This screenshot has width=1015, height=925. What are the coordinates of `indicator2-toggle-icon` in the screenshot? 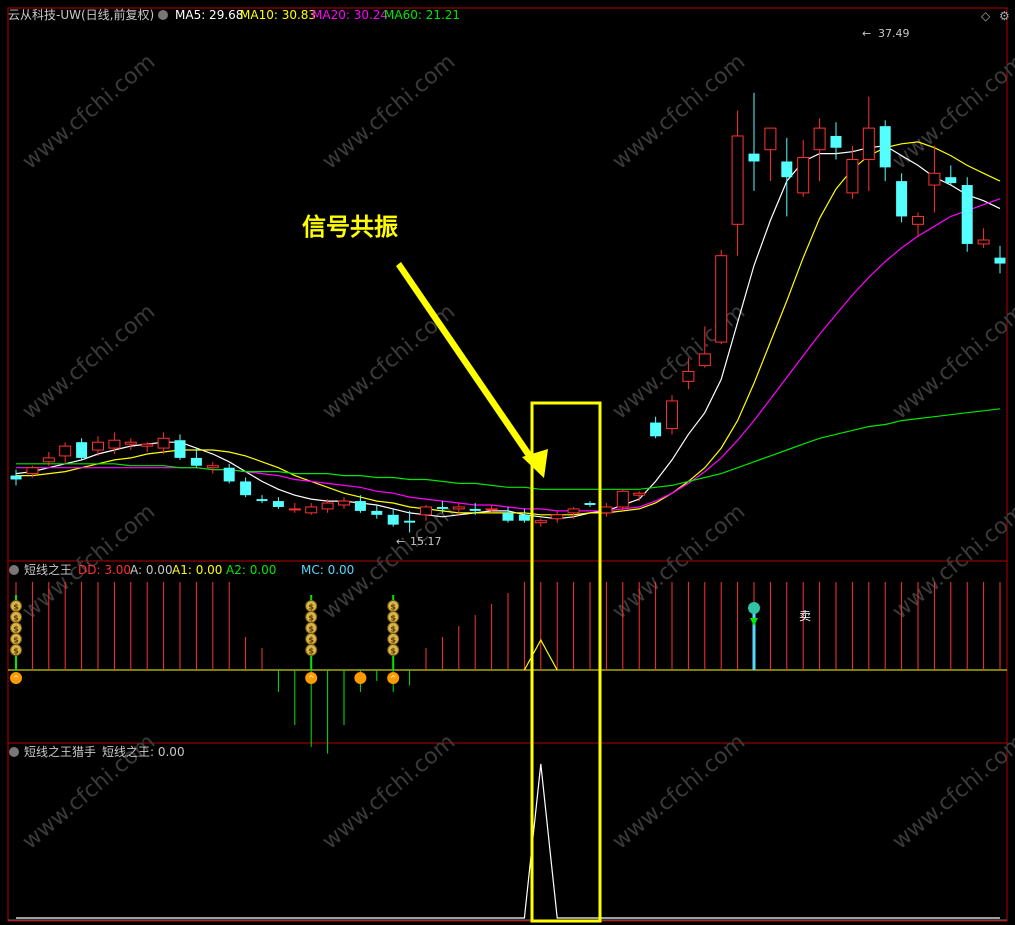 It's located at (14, 752).